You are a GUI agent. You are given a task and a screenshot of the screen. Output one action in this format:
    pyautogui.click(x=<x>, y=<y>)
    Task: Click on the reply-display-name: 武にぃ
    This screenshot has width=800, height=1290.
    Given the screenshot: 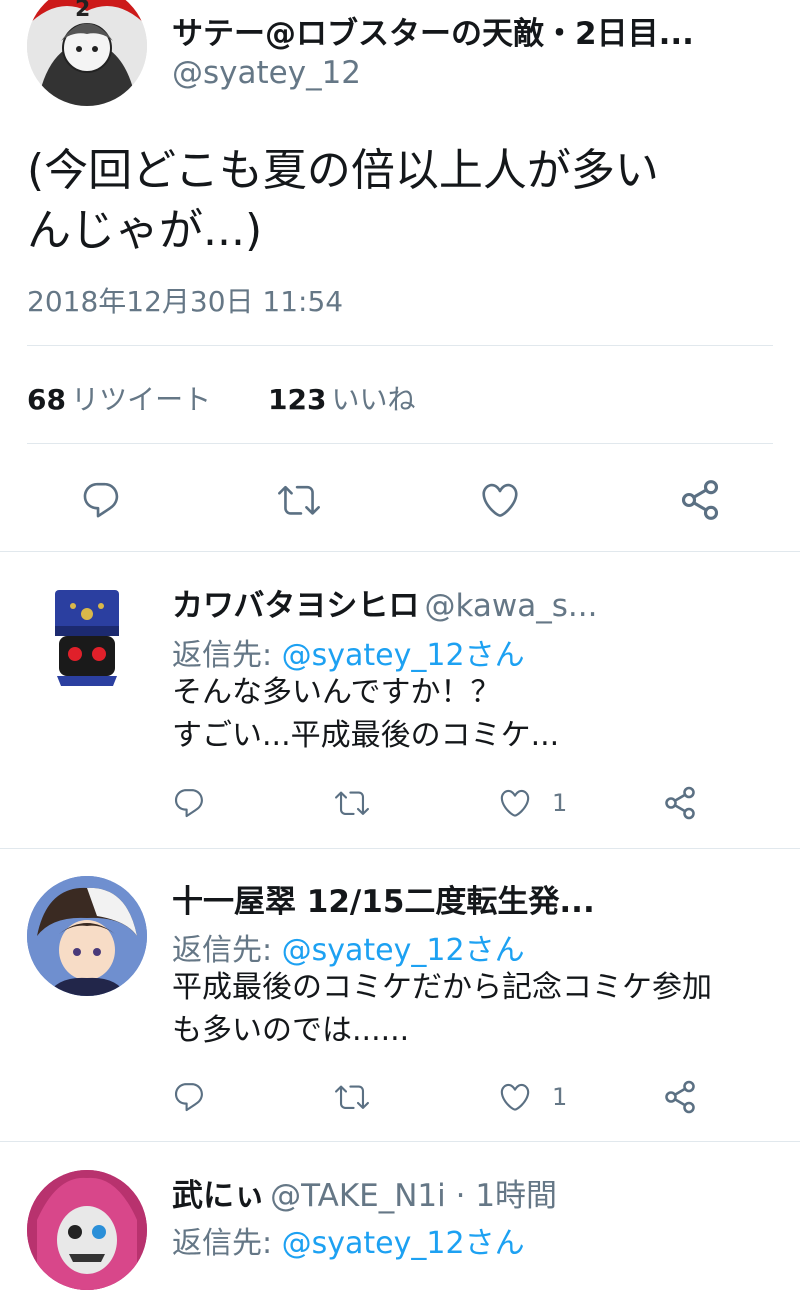 What is the action you would take?
    pyautogui.click(x=218, y=1196)
    